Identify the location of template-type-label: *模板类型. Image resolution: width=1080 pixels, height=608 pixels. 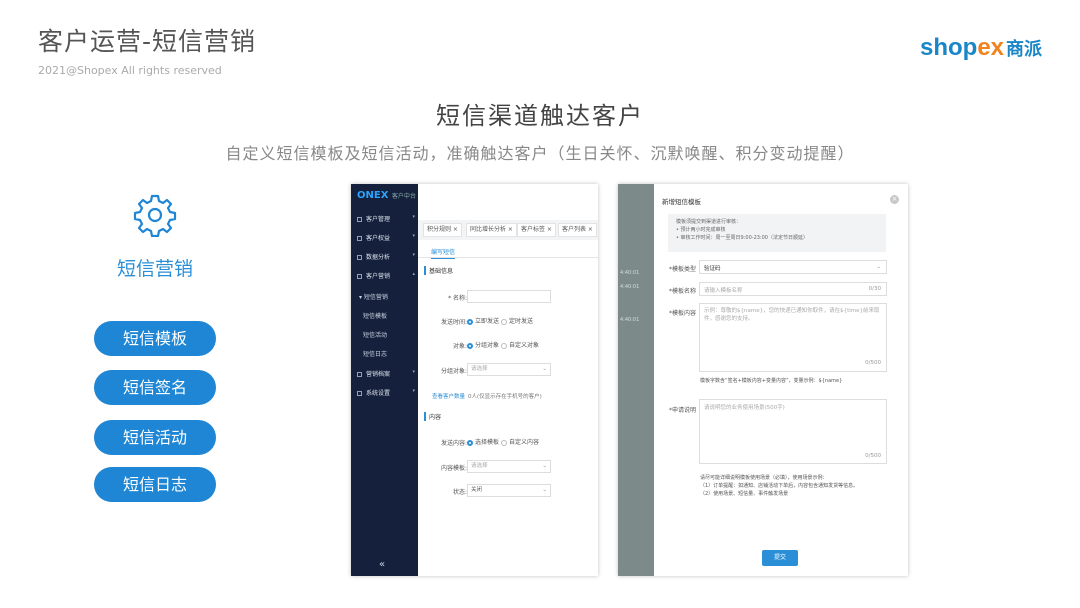
(682, 269).